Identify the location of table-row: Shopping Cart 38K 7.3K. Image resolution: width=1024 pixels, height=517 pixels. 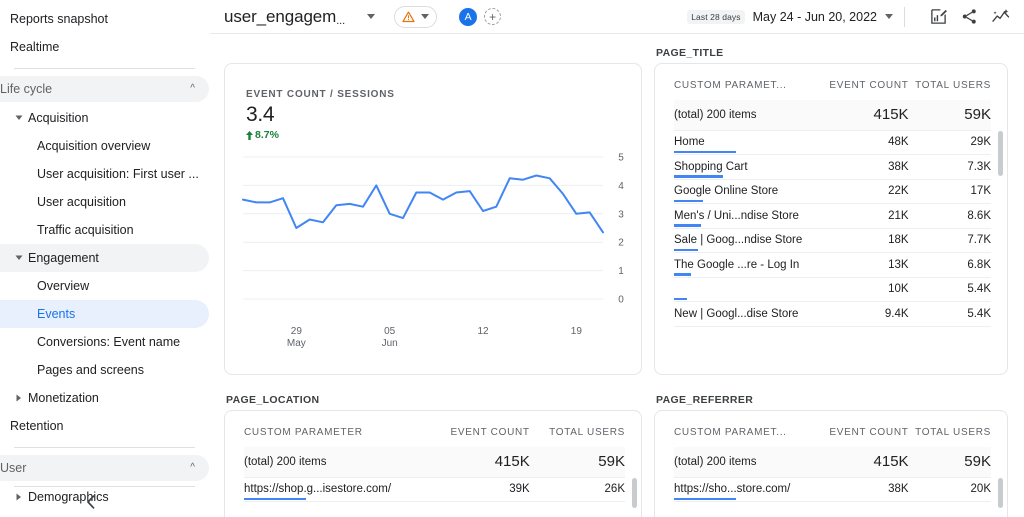
(832, 167).